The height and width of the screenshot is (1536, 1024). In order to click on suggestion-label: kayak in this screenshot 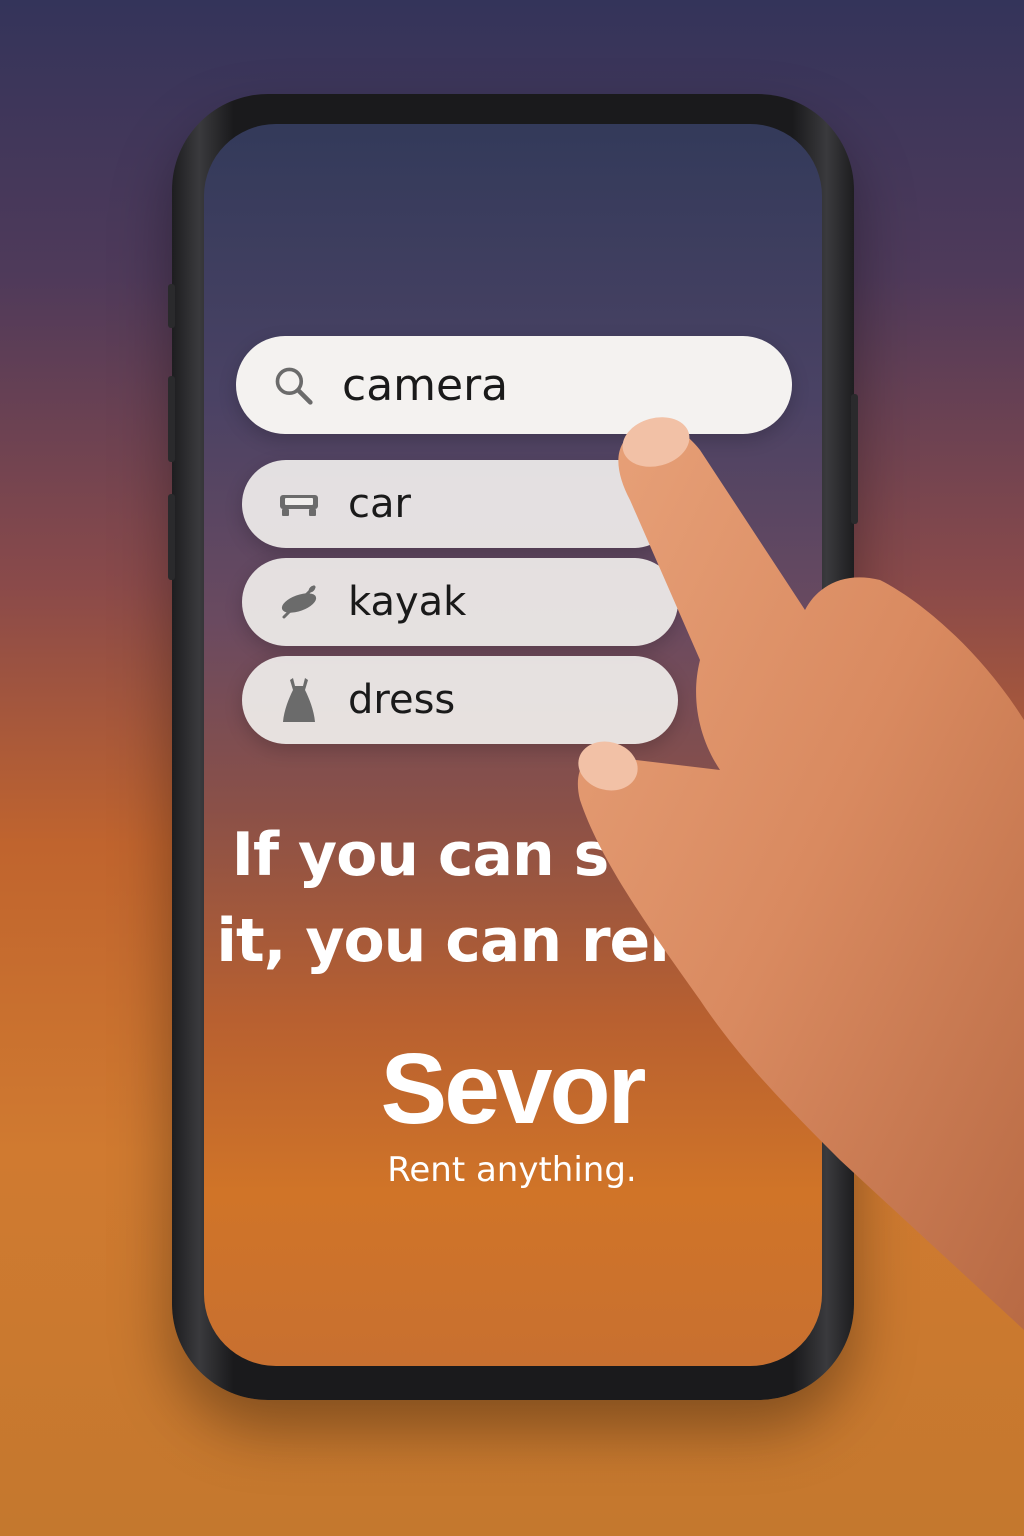, I will do `click(407, 602)`.